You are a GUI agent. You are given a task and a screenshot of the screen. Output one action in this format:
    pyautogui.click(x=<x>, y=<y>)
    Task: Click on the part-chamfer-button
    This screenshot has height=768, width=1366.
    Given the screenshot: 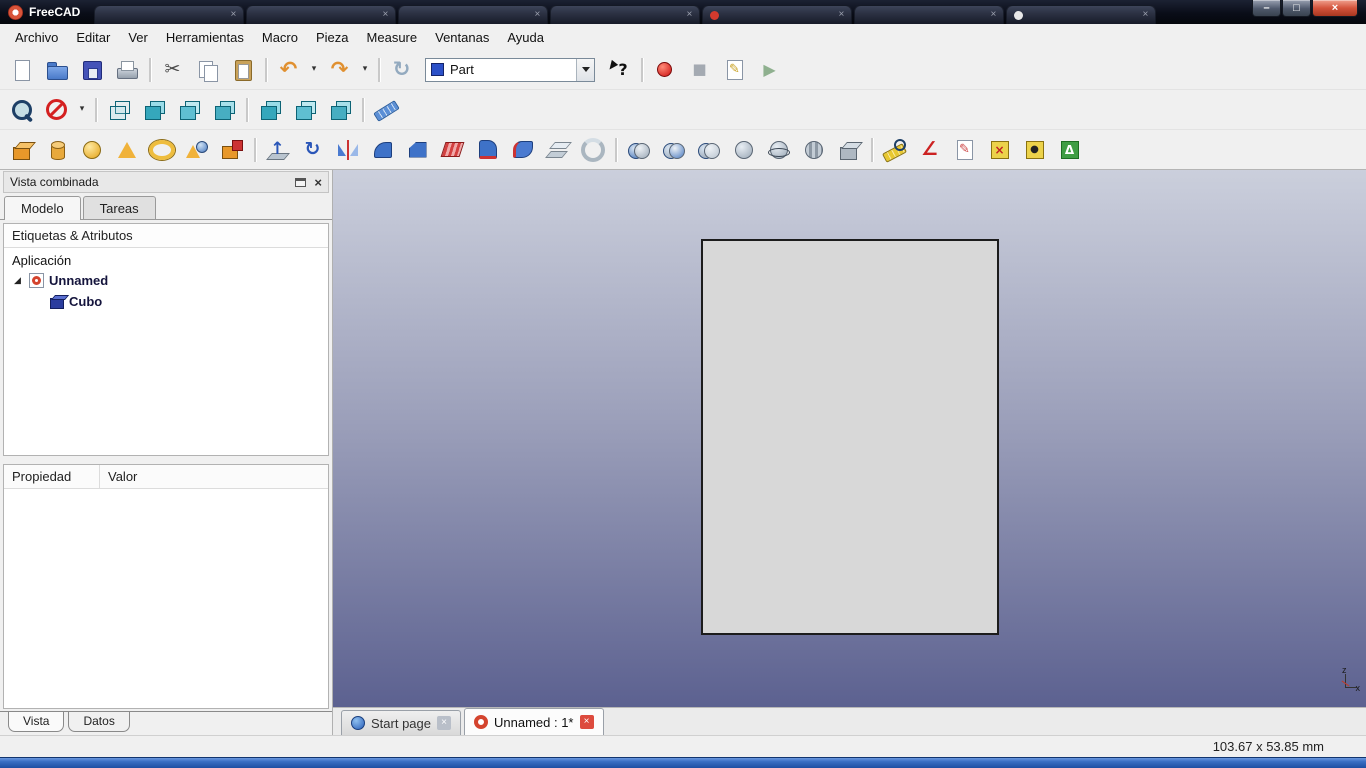 What is the action you would take?
    pyautogui.click(x=417, y=150)
    